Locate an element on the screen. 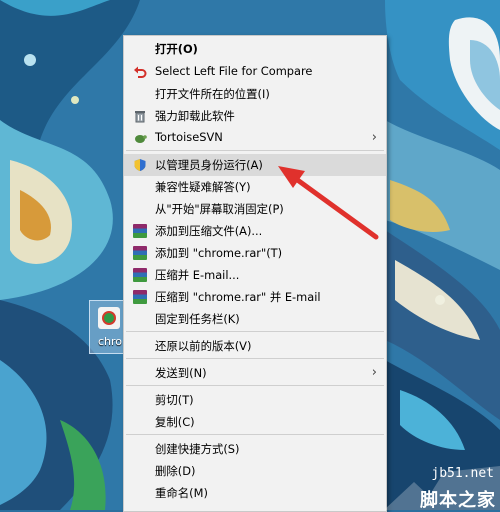 Image resolution: width=500 pixels, height=512 pixels. menu-item-label: 从"开始"屏幕取消固定(P) is located at coordinates (219, 209).